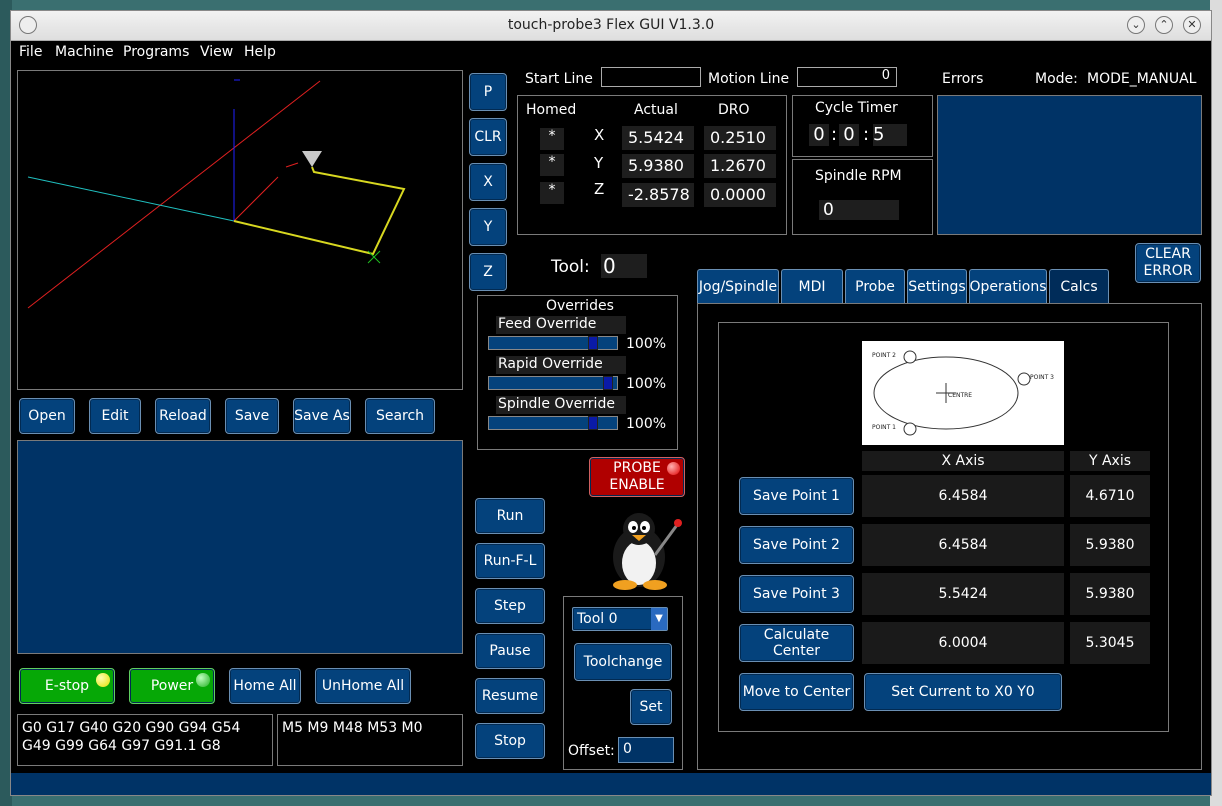 The width and height of the screenshot is (1222, 806). What do you see at coordinates (488, 92) in the screenshot?
I see `p-button: P` at bounding box center [488, 92].